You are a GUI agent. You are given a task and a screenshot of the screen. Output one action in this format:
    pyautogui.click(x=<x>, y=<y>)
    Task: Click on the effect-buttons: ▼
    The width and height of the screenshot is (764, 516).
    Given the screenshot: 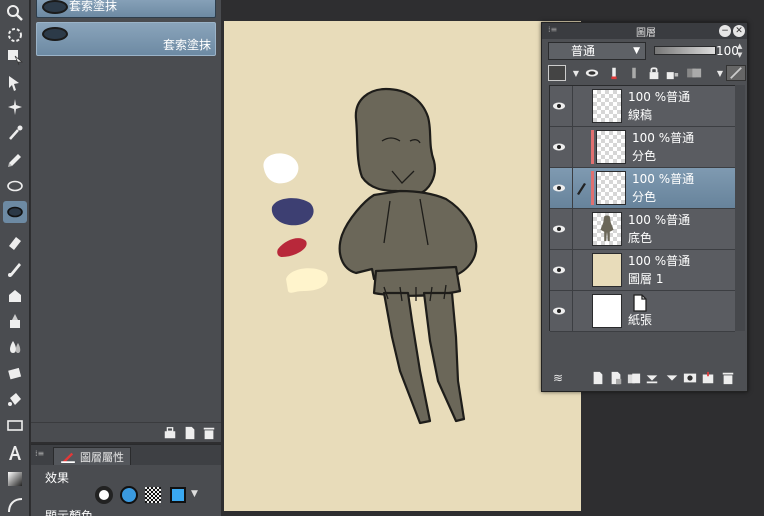 What is the action you would take?
    pyautogui.click(x=150, y=495)
    